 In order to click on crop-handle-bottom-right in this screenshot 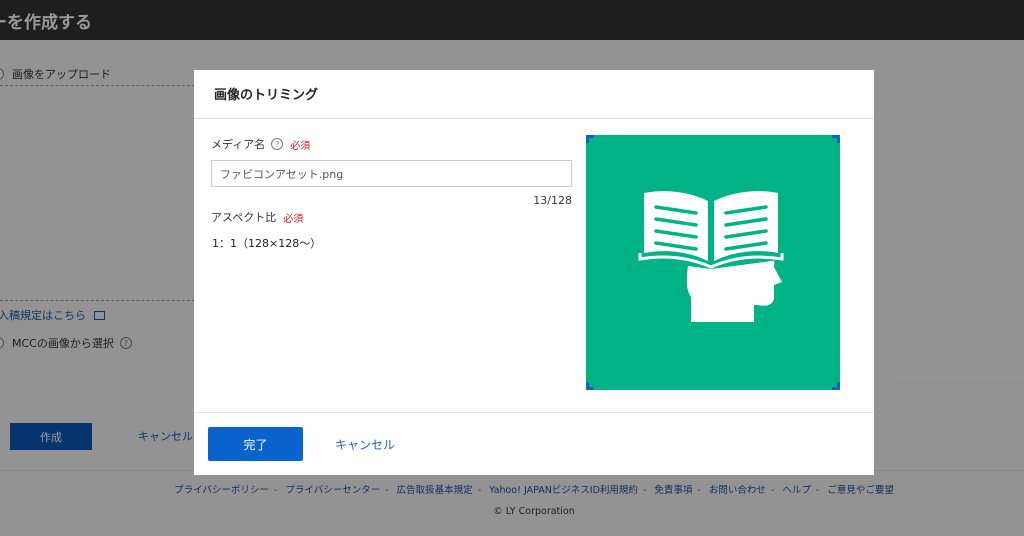, I will do `click(836, 386)`.